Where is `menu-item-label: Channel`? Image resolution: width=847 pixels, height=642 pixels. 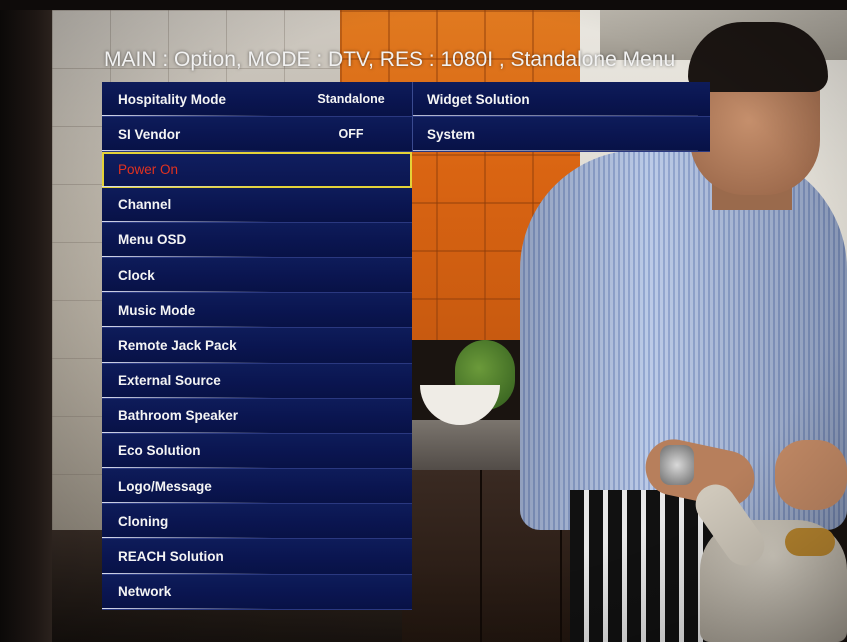
menu-item-label: Channel is located at coordinates (145, 205).